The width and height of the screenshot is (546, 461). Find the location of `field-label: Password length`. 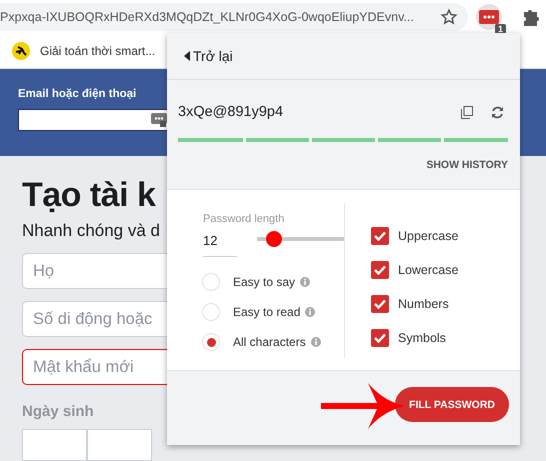

field-label: Password length is located at coordinates (244, 219).